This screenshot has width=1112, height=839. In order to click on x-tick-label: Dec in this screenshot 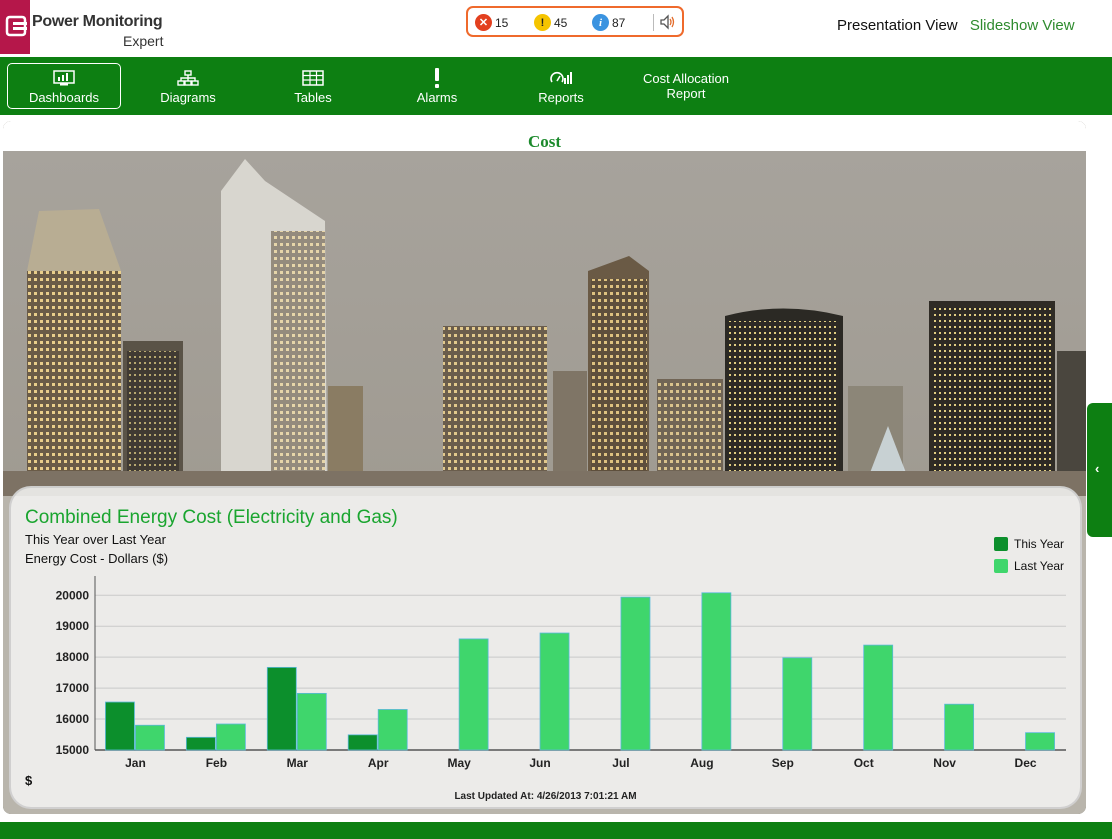, I will do `click(1026, 763)`.